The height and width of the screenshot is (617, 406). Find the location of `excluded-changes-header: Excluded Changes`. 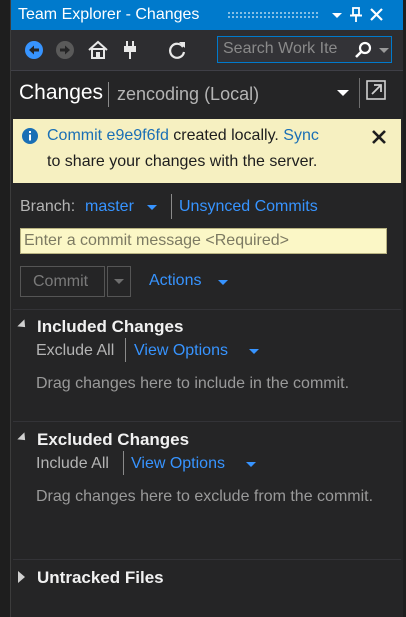

excluded-changes-header: Excluded Changes is located at coordinates (113, 440).